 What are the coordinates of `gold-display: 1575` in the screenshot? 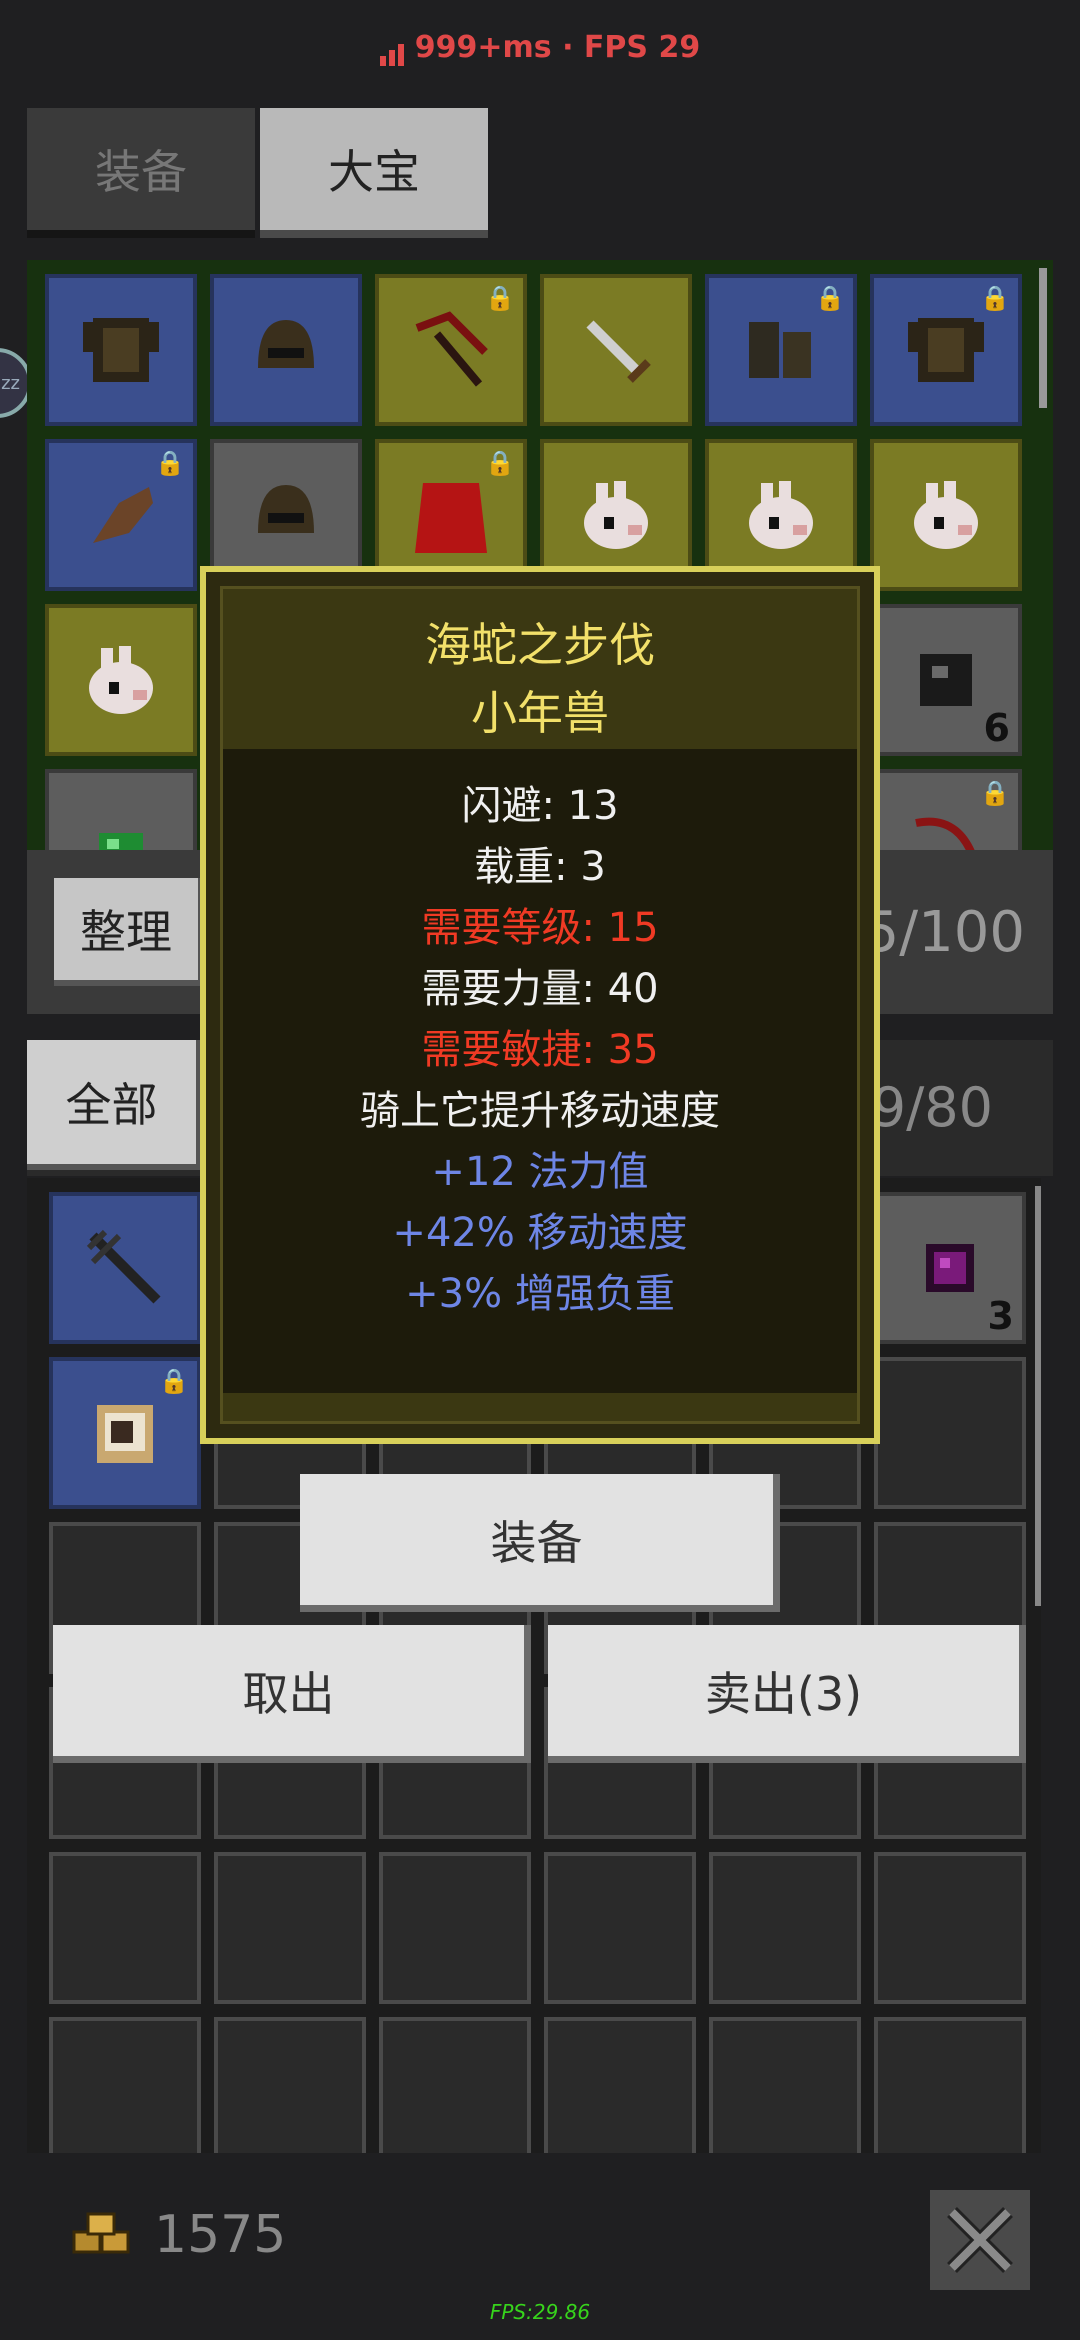 It's located at (178, 2235).